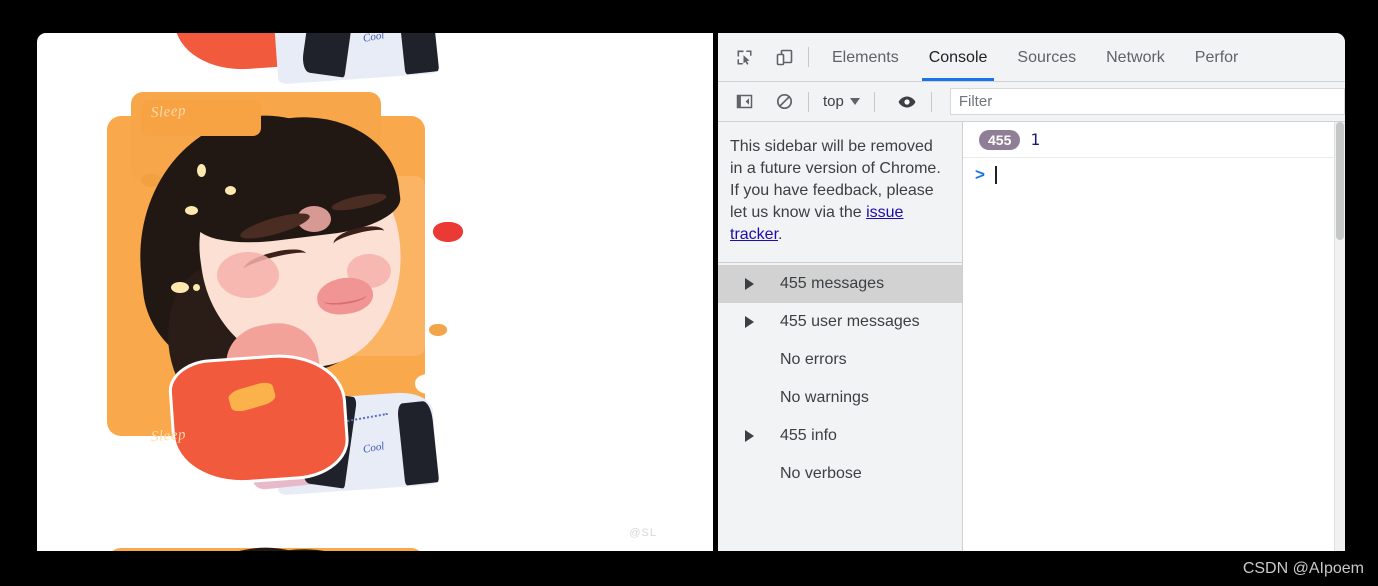 The height and width of the screenshot is (586, 1378). I want to click on devtools-tabbar: Elements Console Sources Network Perfor, so click(1031, 57).